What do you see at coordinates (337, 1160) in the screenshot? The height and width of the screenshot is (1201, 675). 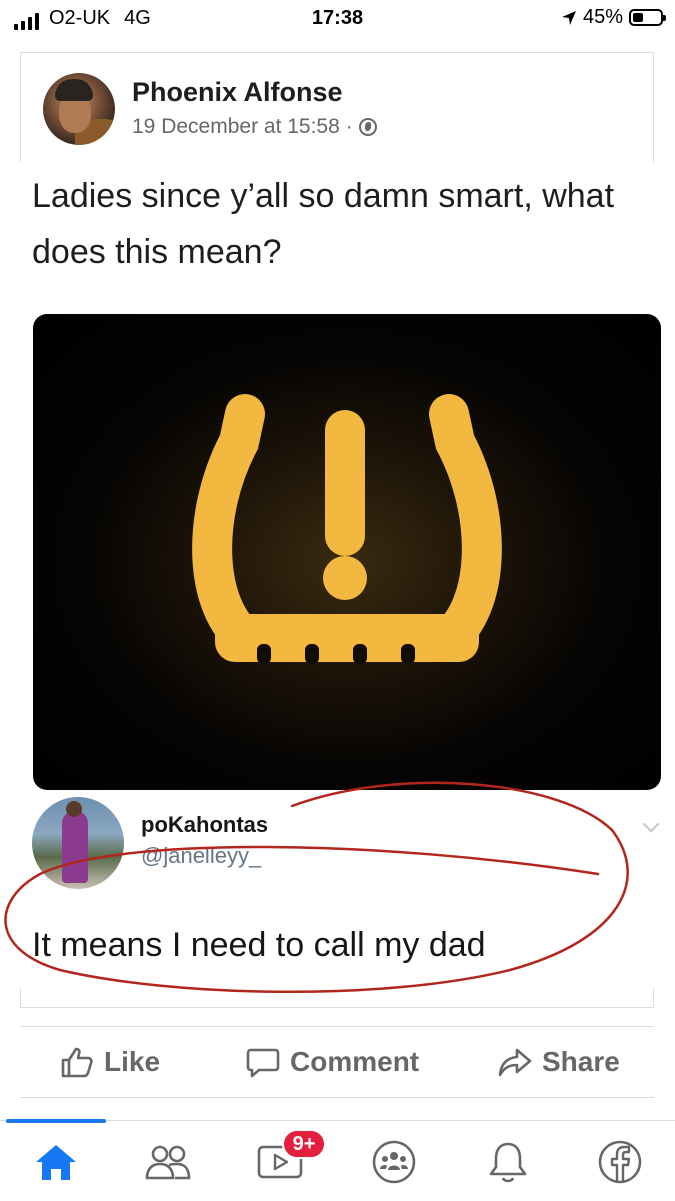 I see `bottom-tab-bar: 9+` at bounding box center [337, 1160].